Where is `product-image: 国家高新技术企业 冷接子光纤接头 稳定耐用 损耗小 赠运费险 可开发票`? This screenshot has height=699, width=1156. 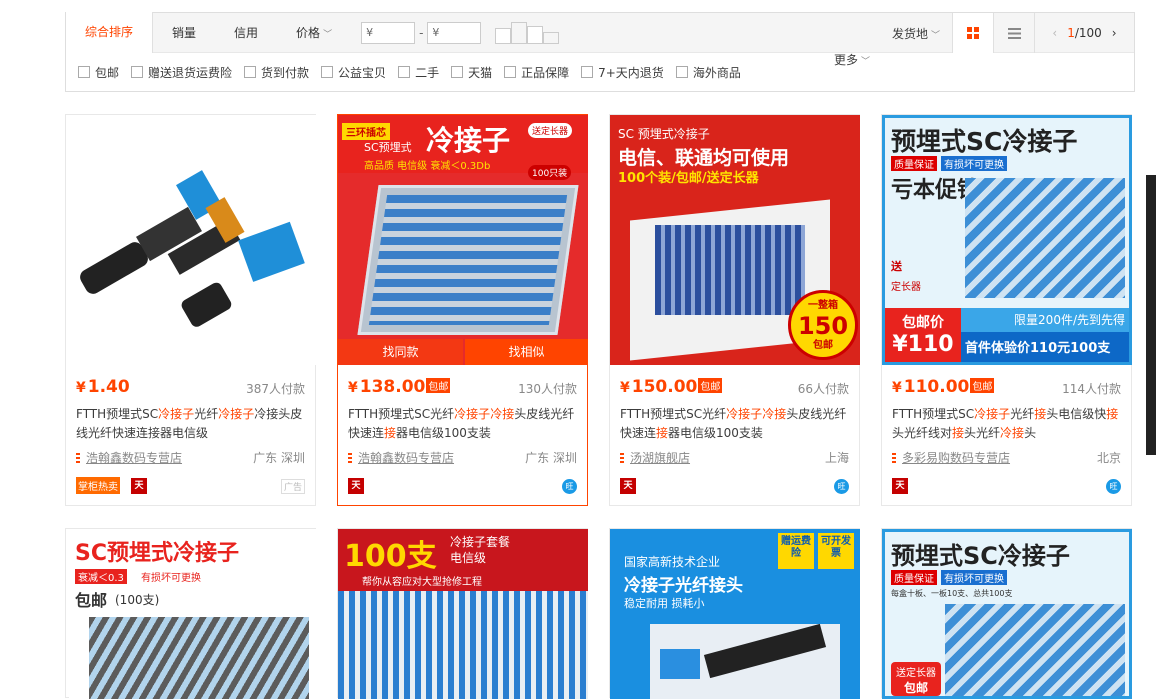
product-image: 国家高新技术企业 冷接子光纤接头 稳定耐用 损耗小 赠运费险 可开发票 is located at coordinates (735, 614).